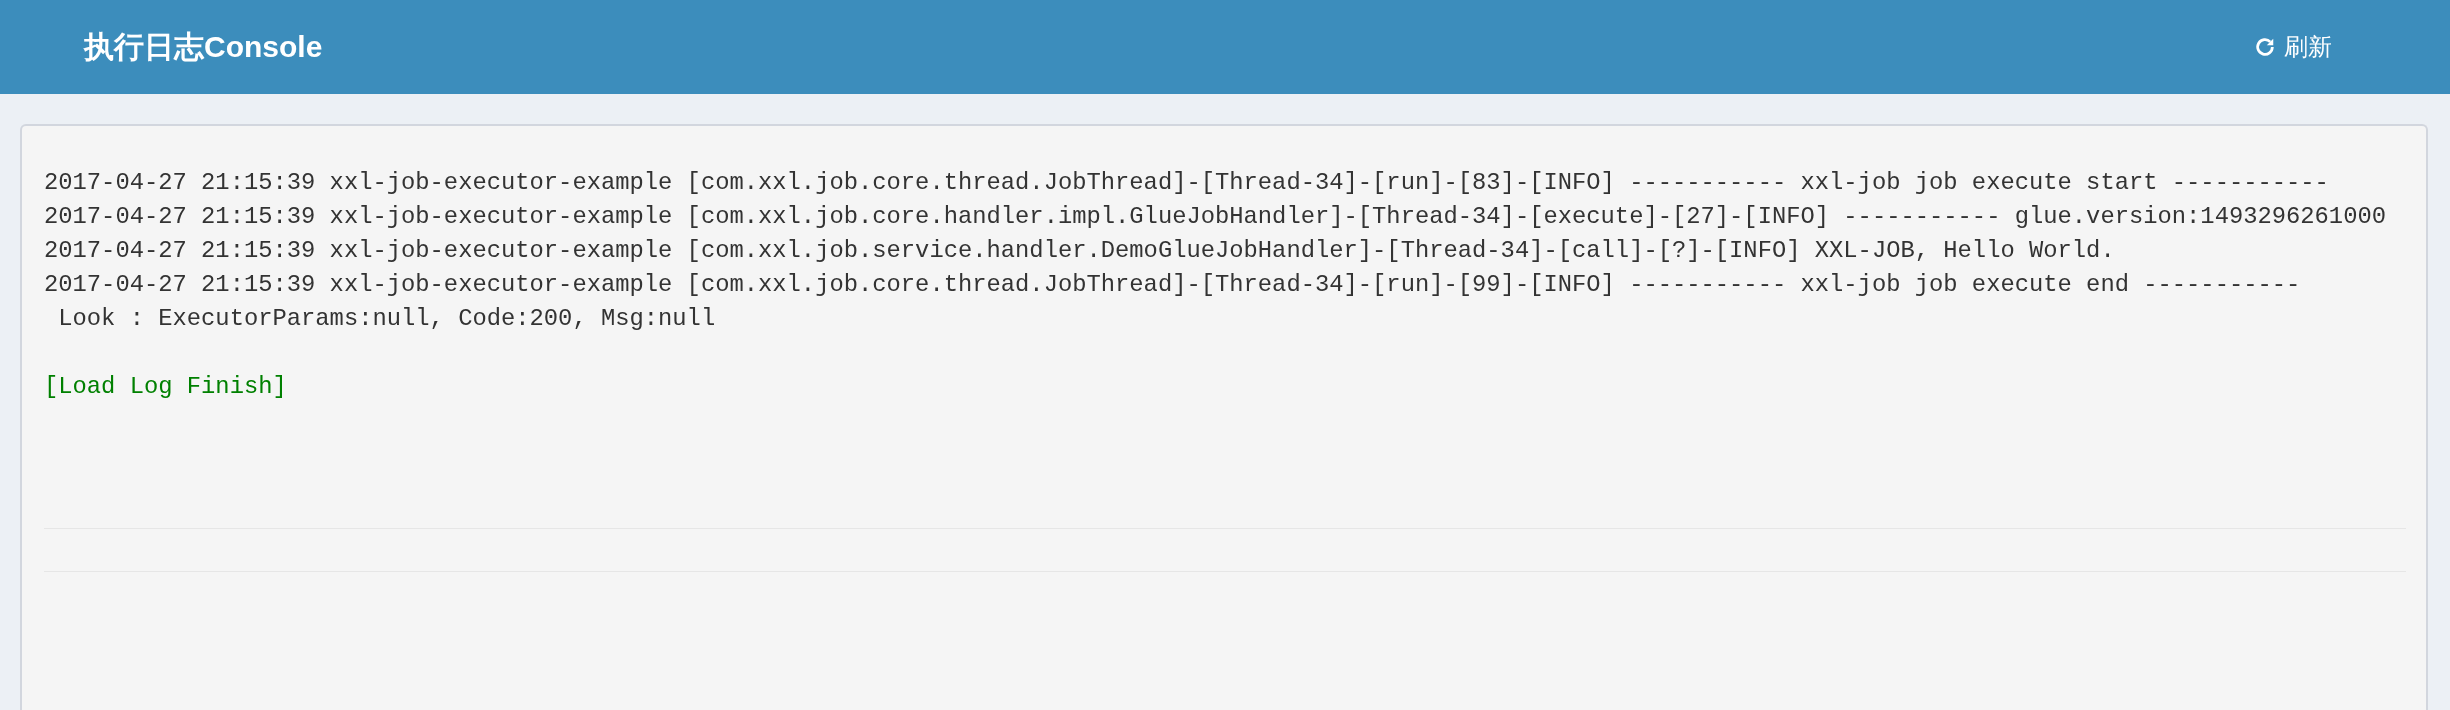 The image size is (2450, 710). I want to click on status-line: [Load Log Finish], so click(166, 387).